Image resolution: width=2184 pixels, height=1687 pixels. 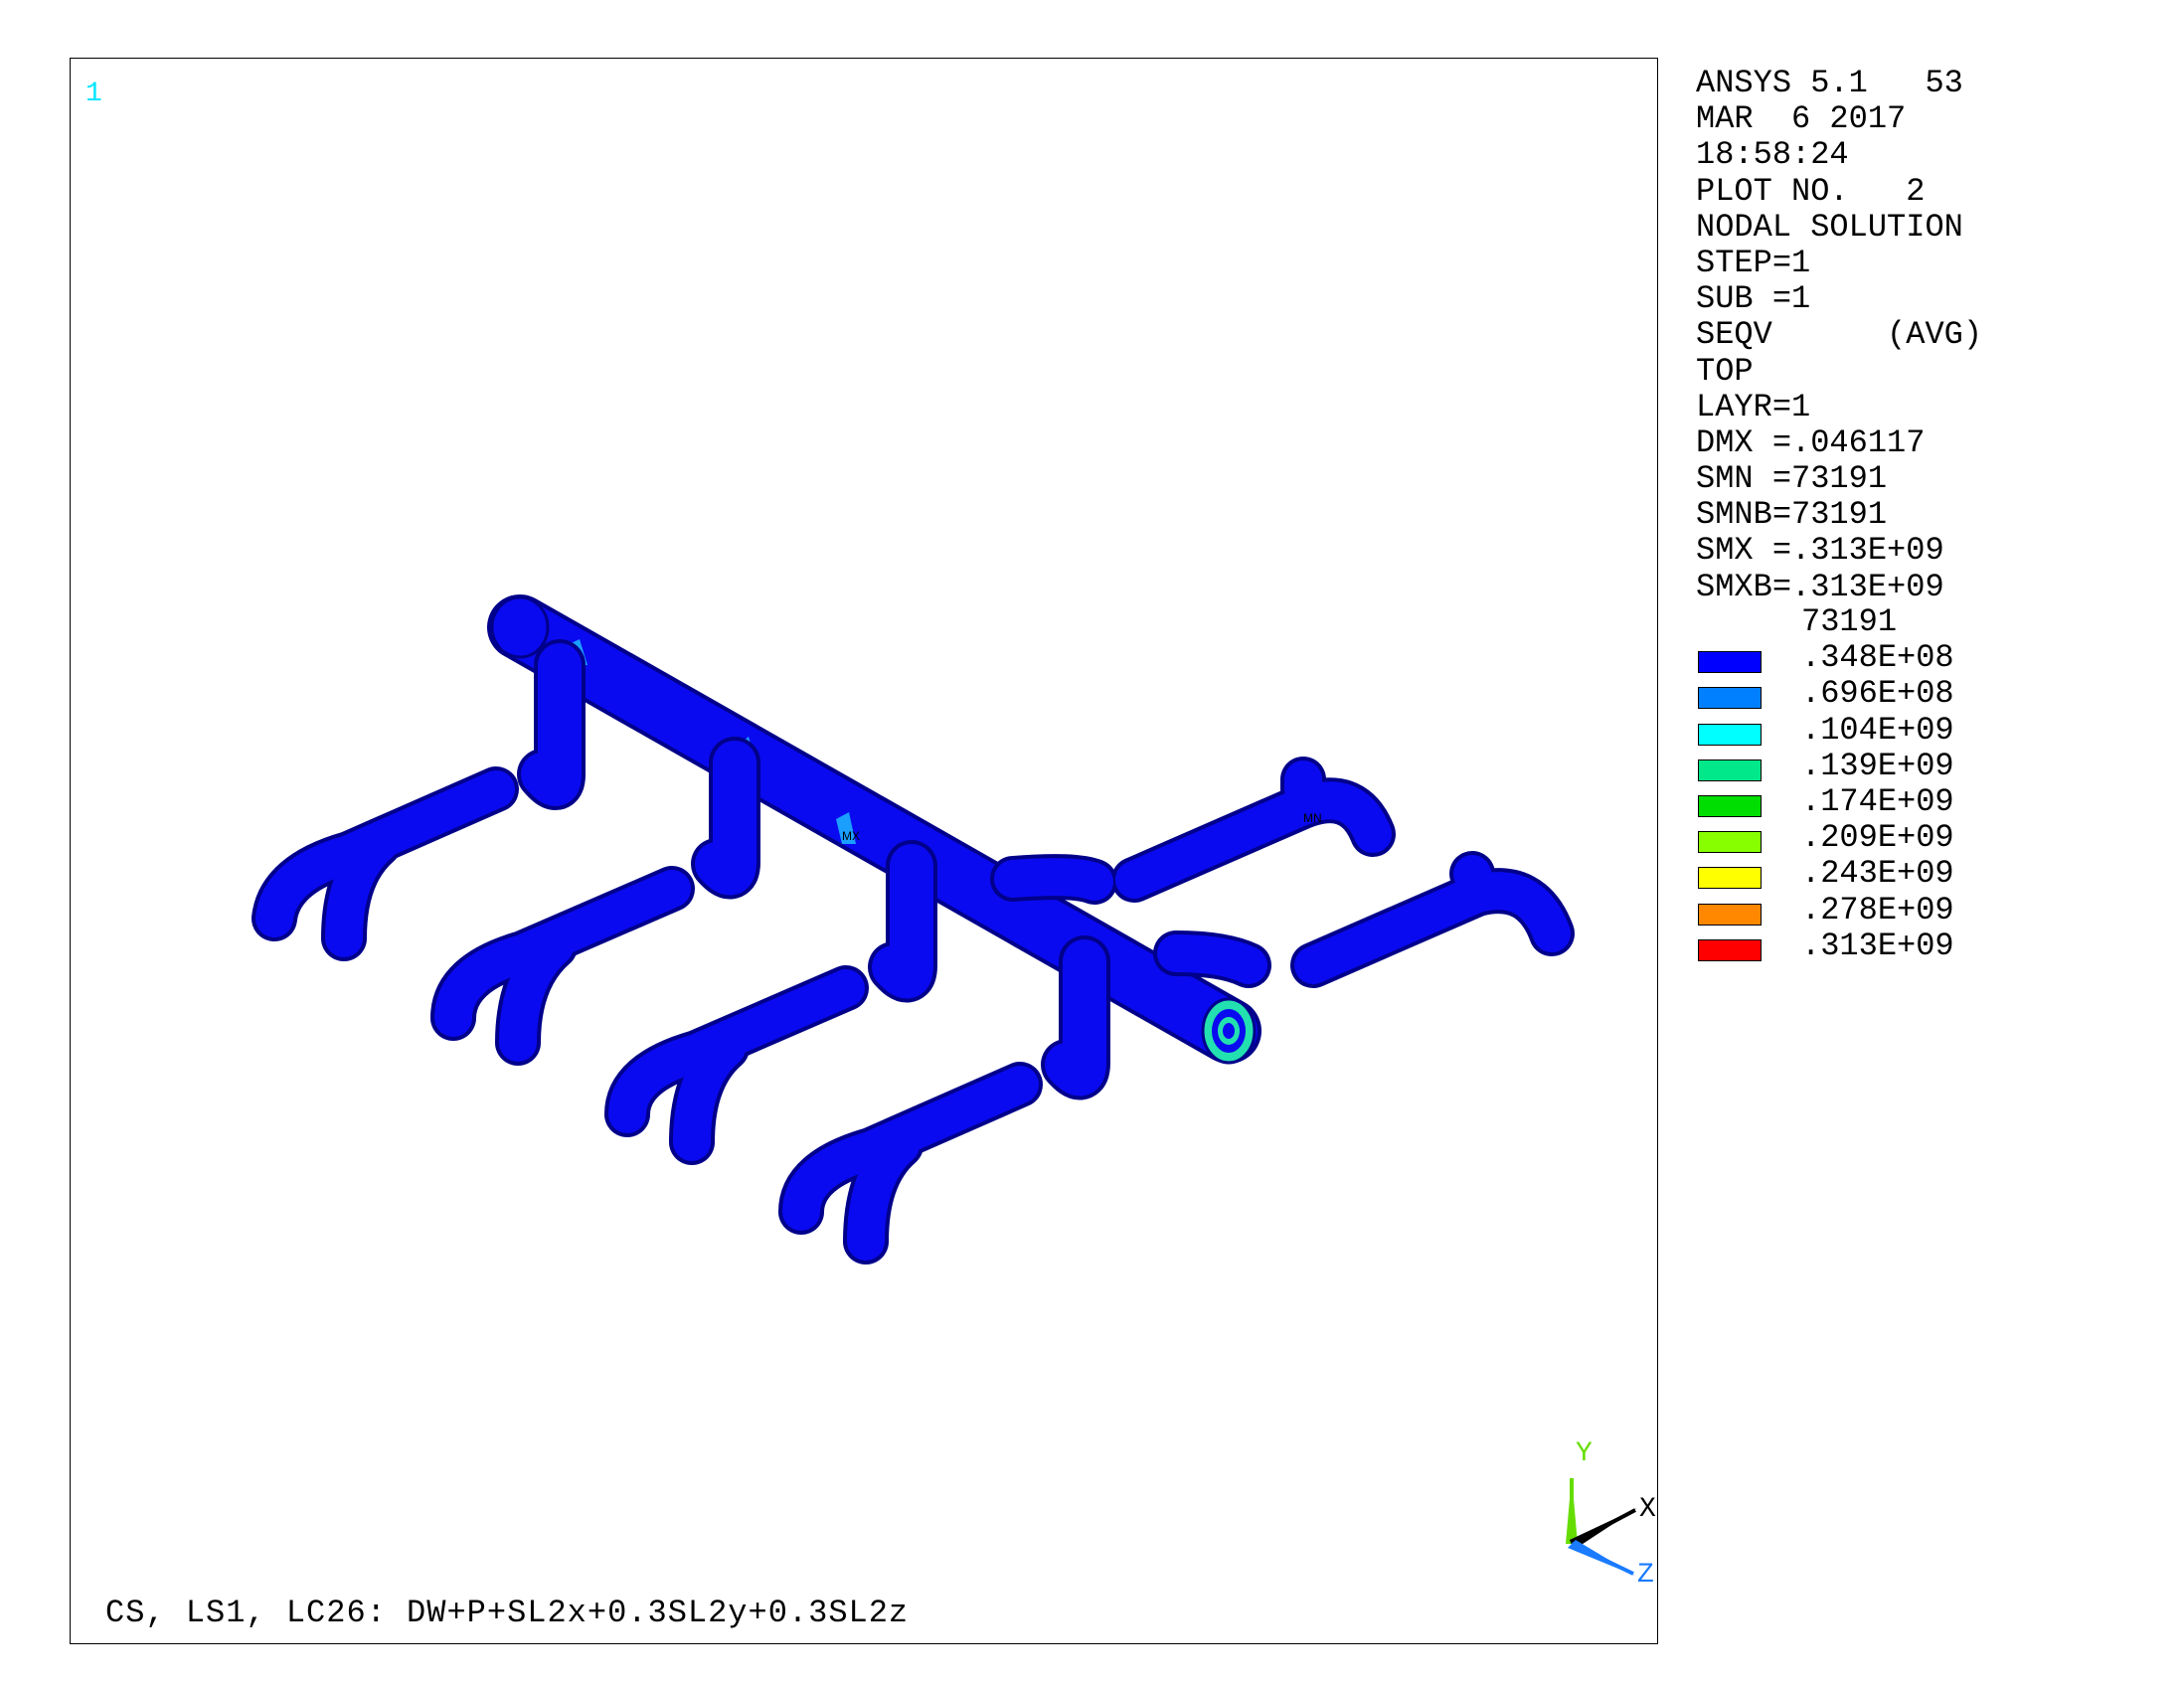 What do you see at coordinates (1877, 765) in the screenshot?
I see `legend-value-label: .139E+09` at bounding box center [1877, 765].